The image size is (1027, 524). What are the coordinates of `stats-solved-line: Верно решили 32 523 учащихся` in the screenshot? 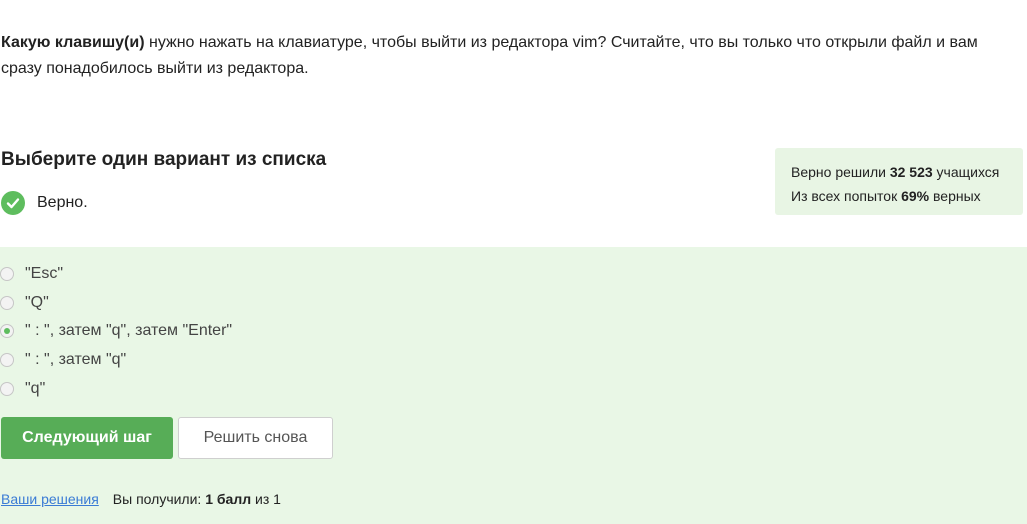 It's located at (907, 172).